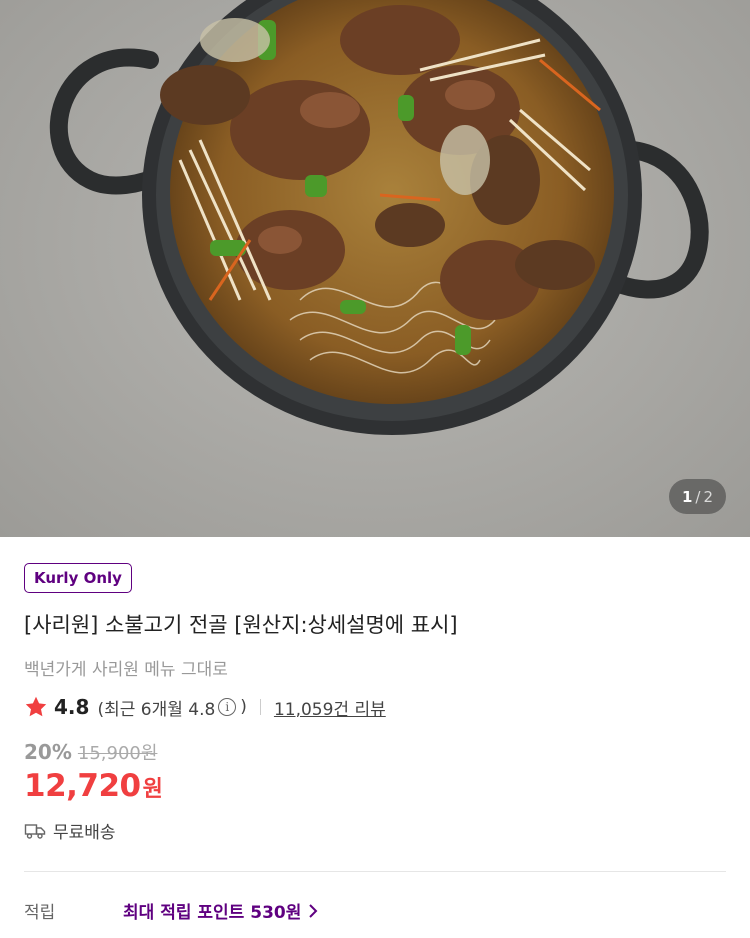  What do you see at coordinates (241, 625) in the screenshot?
I see `product-title: [사리원] 소불고기 전골 [원산지:상세설명에 표시]` at bounding box center [241, 625].